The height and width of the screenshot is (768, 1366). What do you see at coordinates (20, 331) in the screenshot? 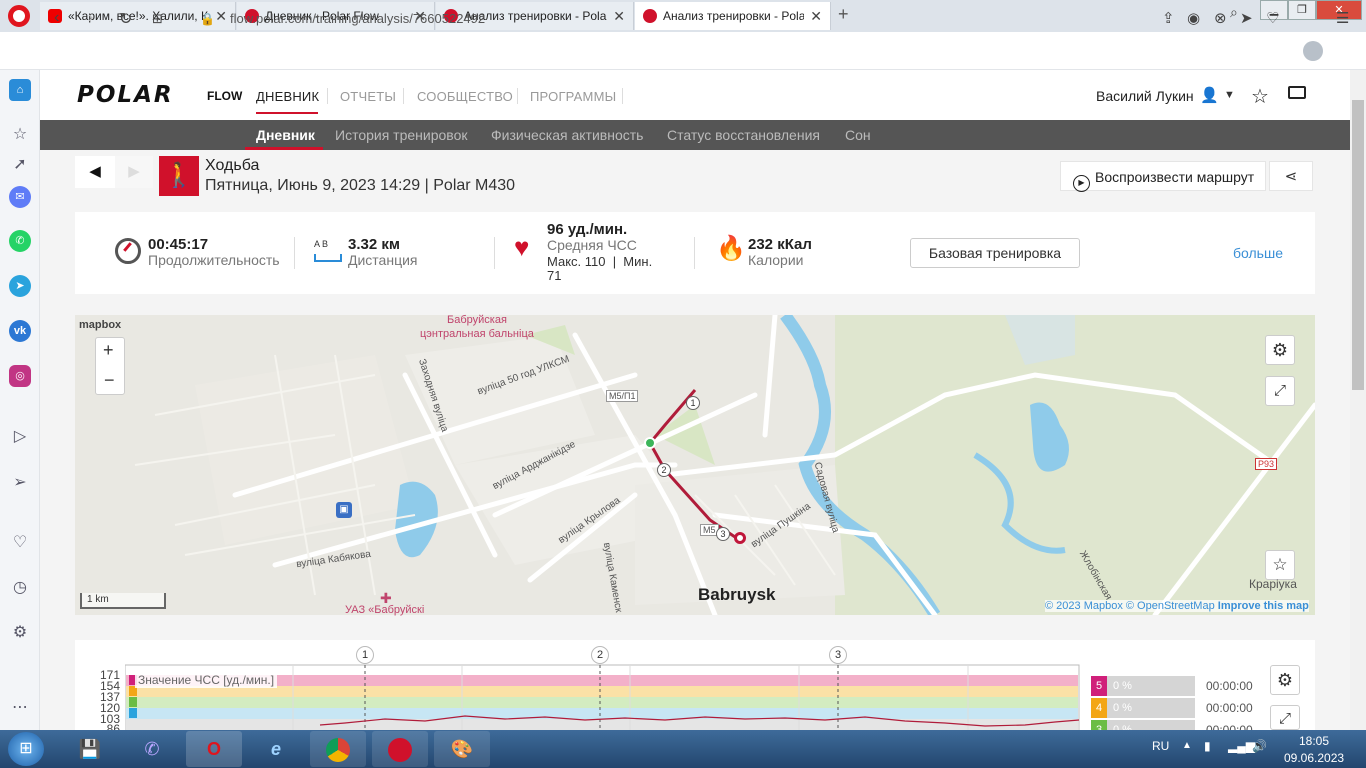
I see `vk-icon: vk` at bounding box center [20, 331].